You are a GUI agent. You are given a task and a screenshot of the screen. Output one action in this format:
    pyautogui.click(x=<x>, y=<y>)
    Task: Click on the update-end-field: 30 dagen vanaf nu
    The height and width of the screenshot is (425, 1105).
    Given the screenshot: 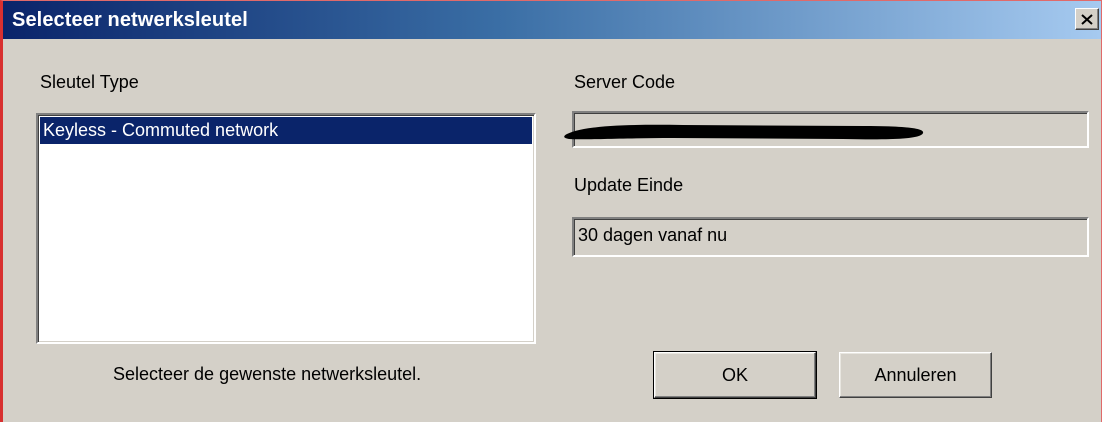 What is the action you would take?
    pyautogui.click(x=830, y=237)
    